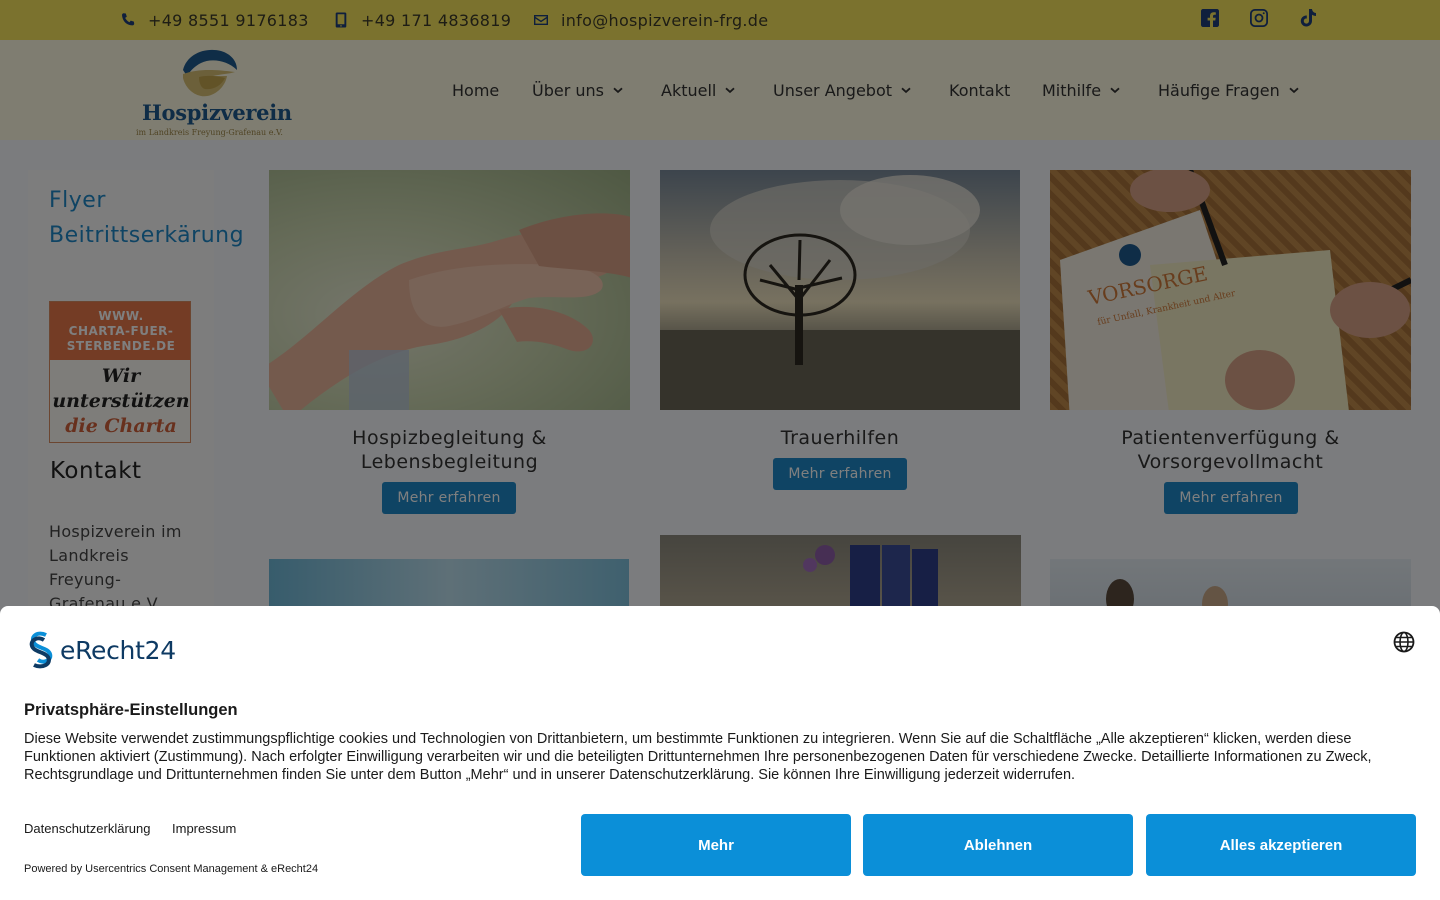 This screenshot has height=900, width=1440. I want to click on erecht24-logo: eRecht24, so click(100, 650).